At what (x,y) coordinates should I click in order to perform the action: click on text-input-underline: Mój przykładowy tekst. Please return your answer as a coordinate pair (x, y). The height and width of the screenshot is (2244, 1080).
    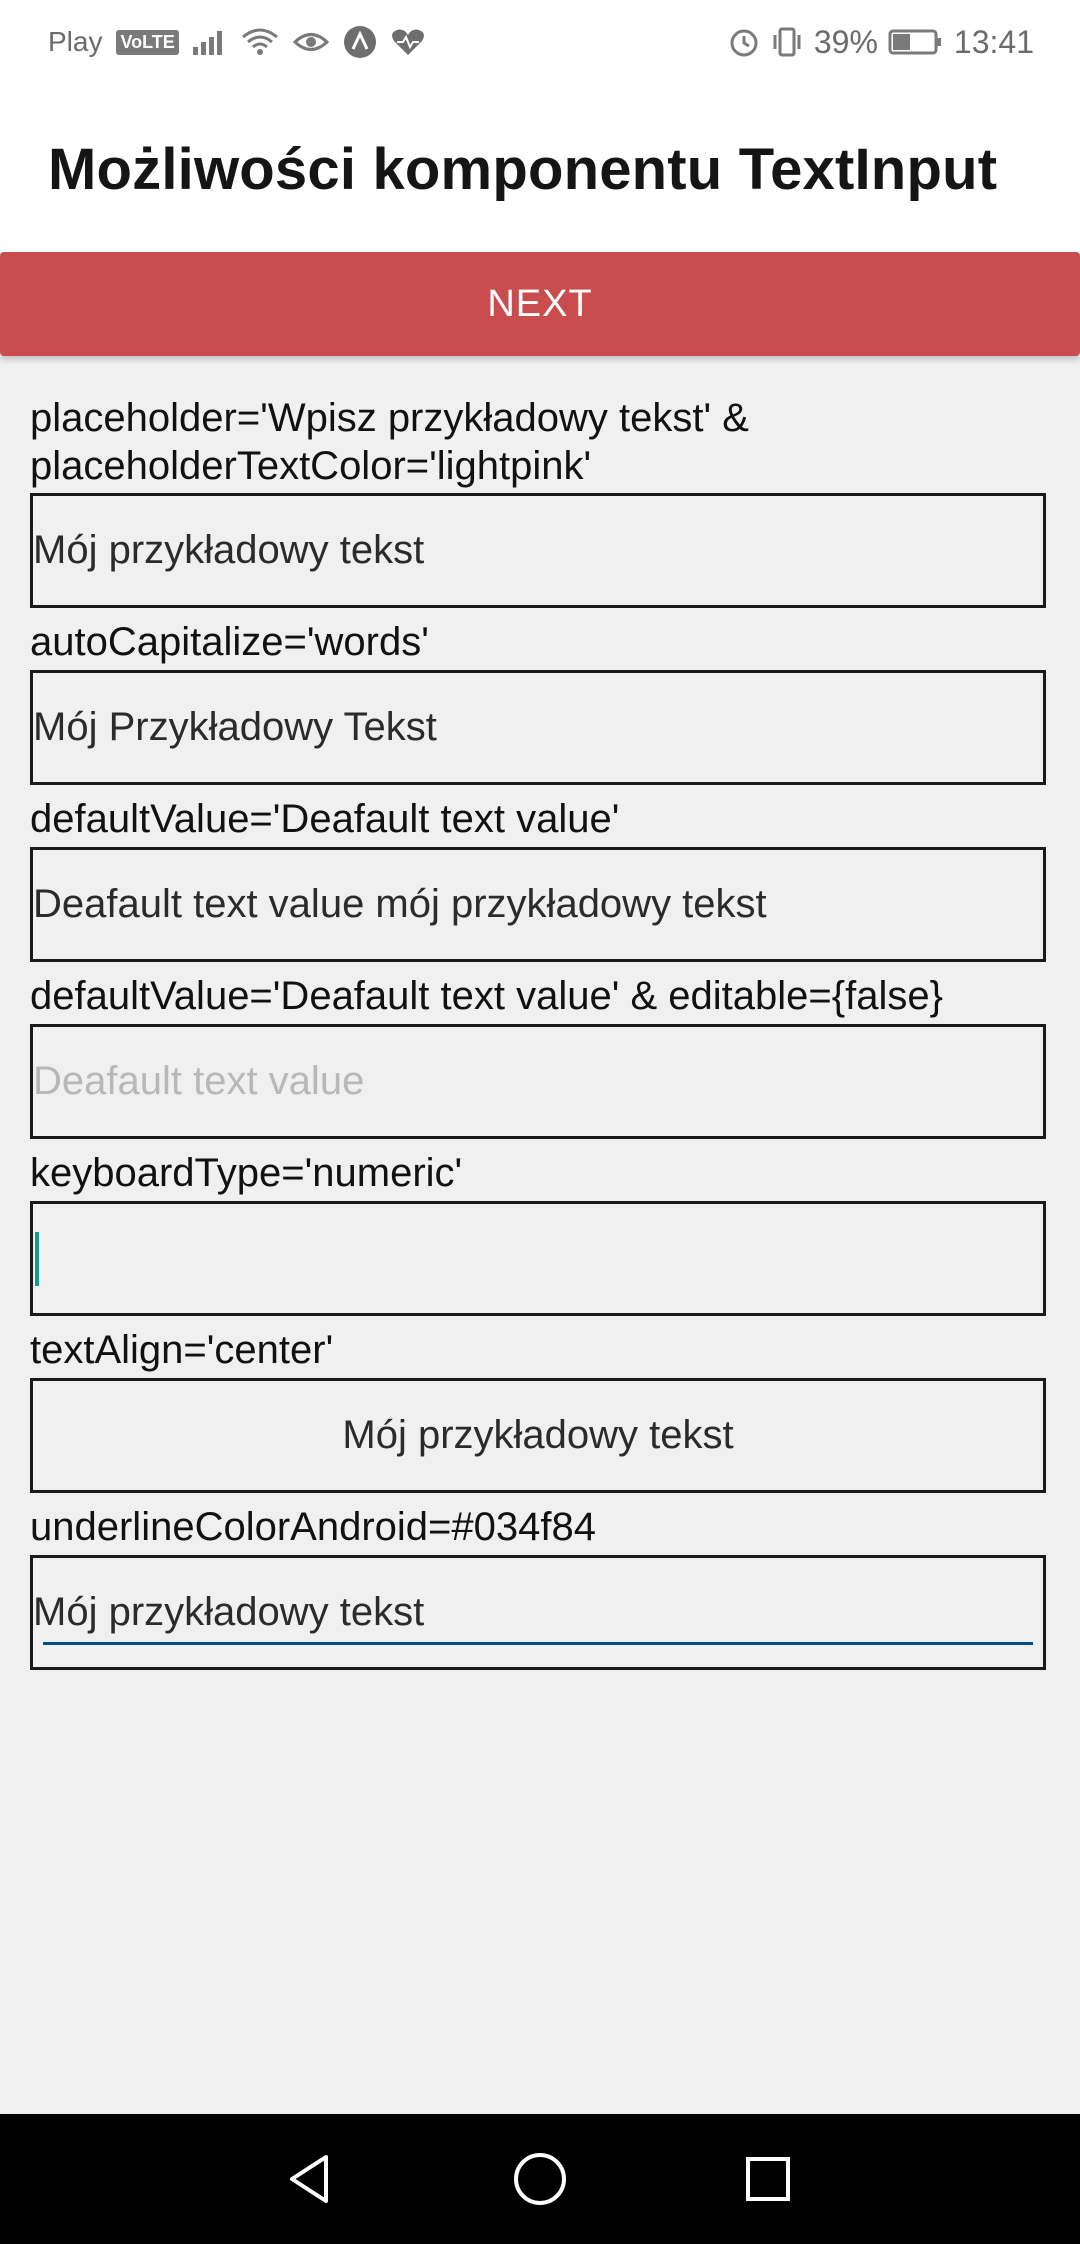
    Looking at the image, I should click on (538, 1612).